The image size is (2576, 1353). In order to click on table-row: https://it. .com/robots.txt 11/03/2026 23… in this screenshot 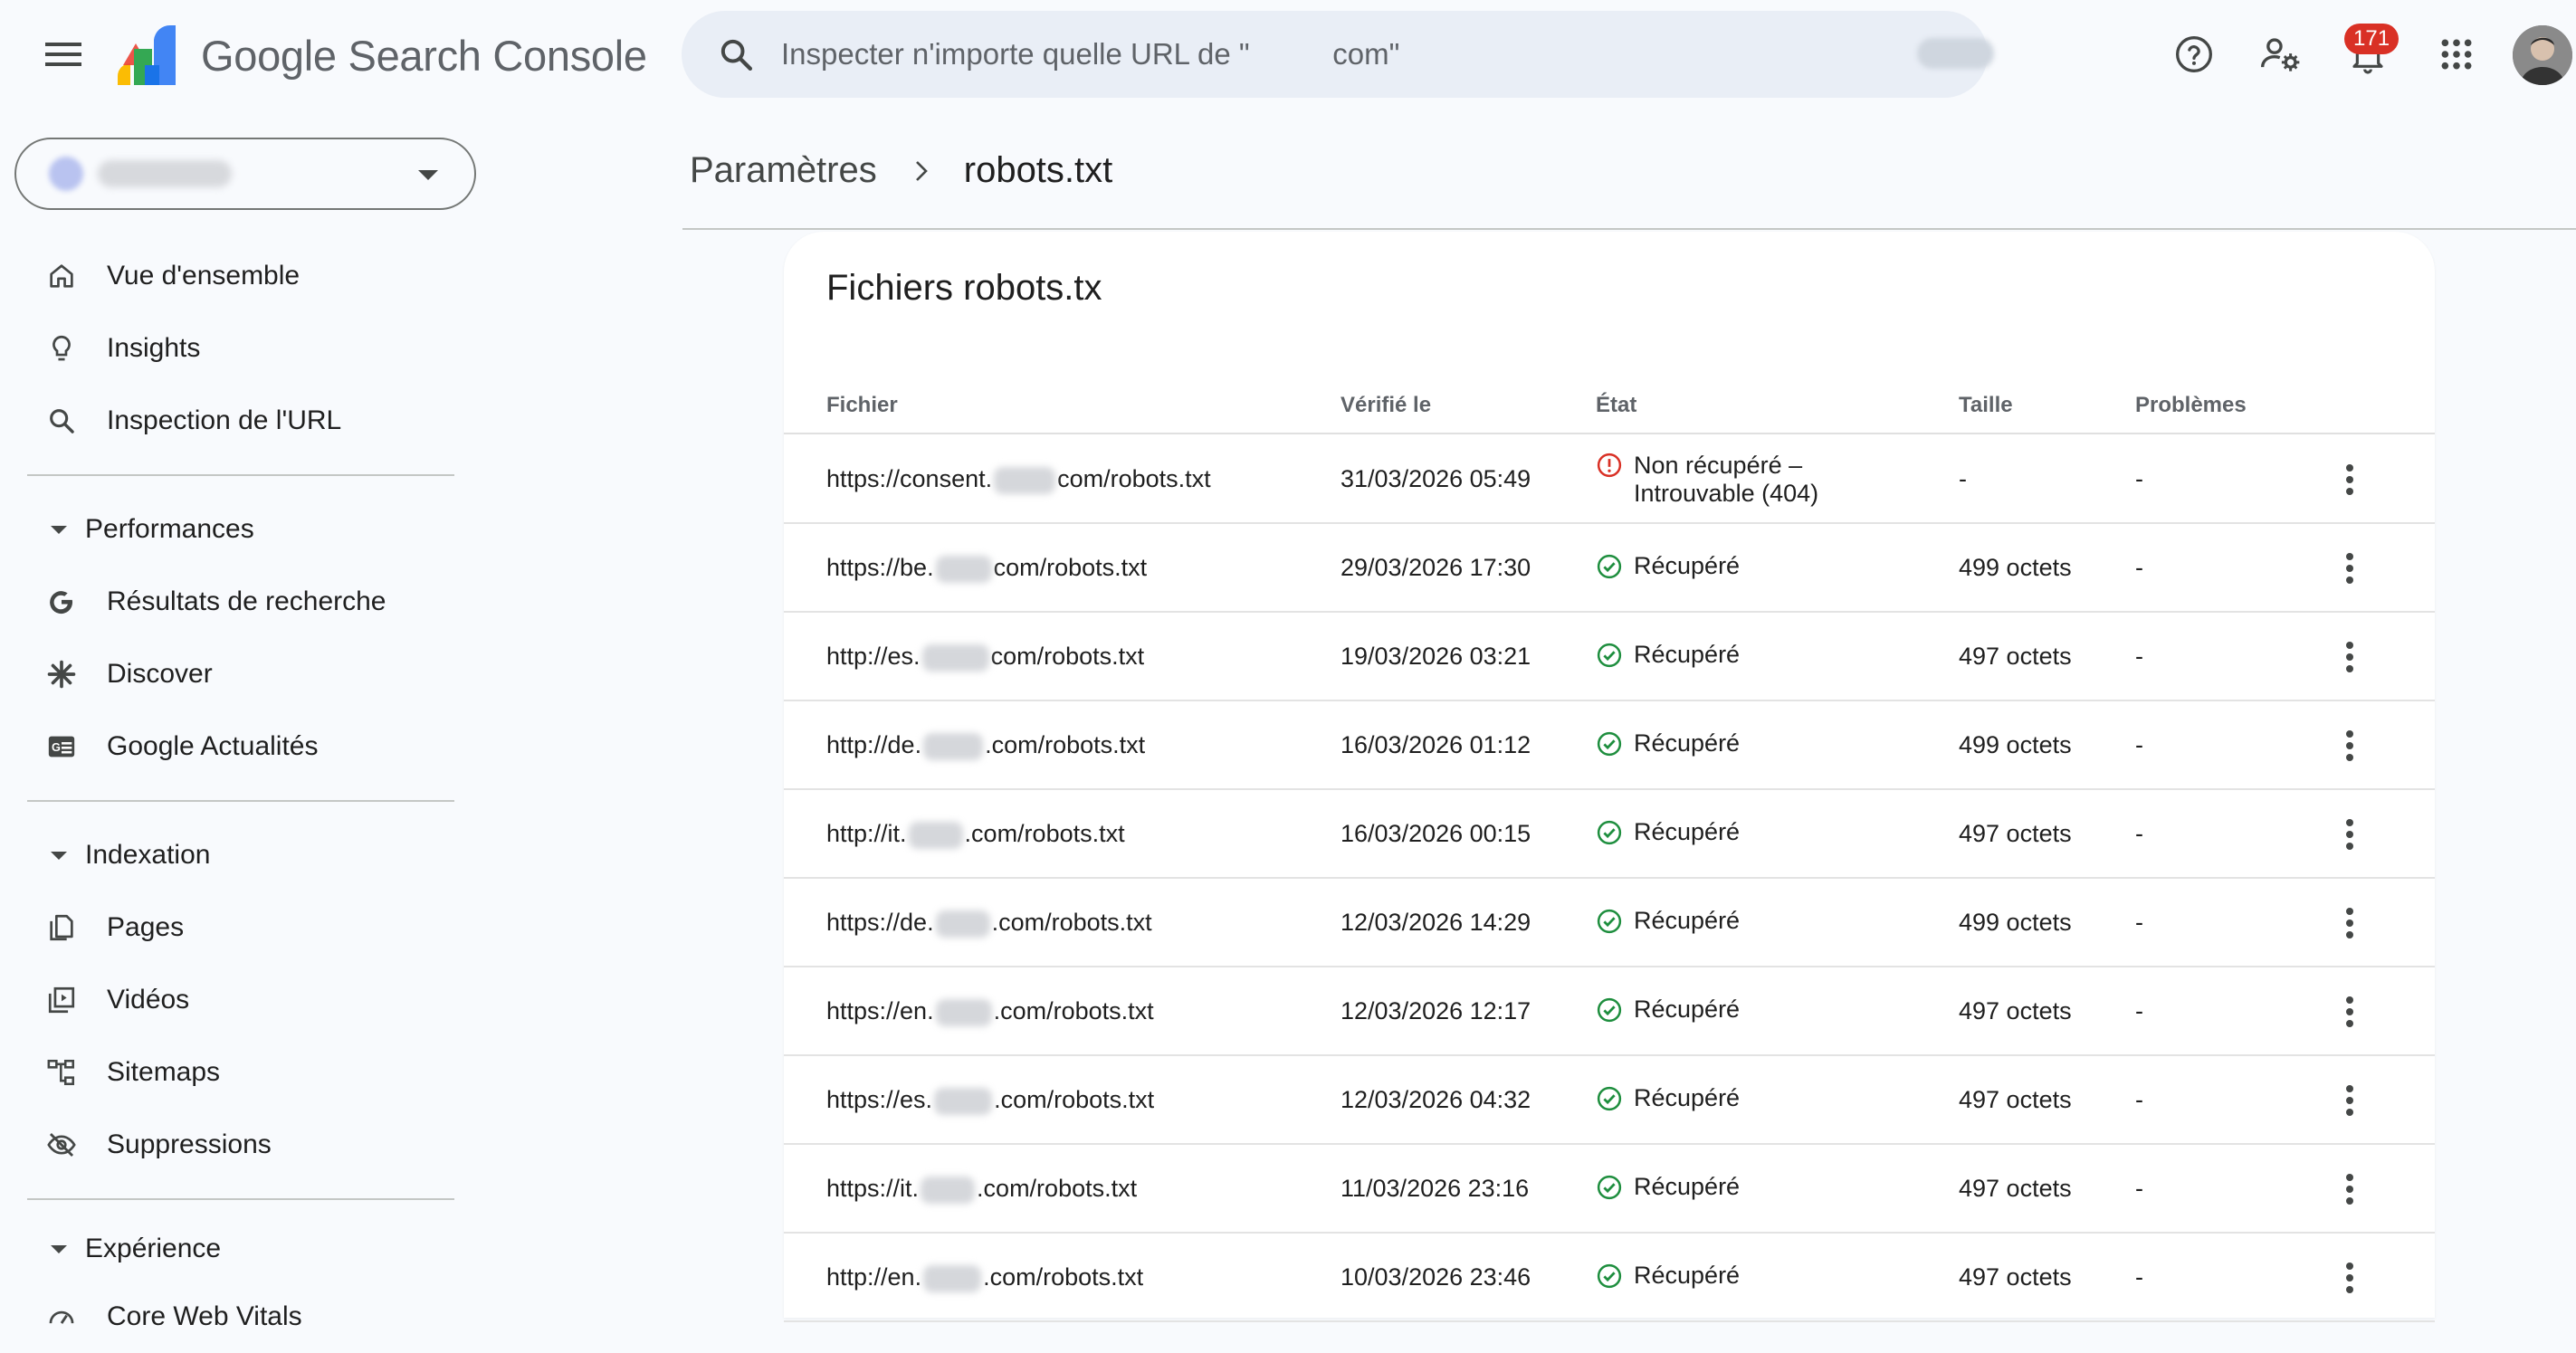, I will do `click(1610, 1189)`.